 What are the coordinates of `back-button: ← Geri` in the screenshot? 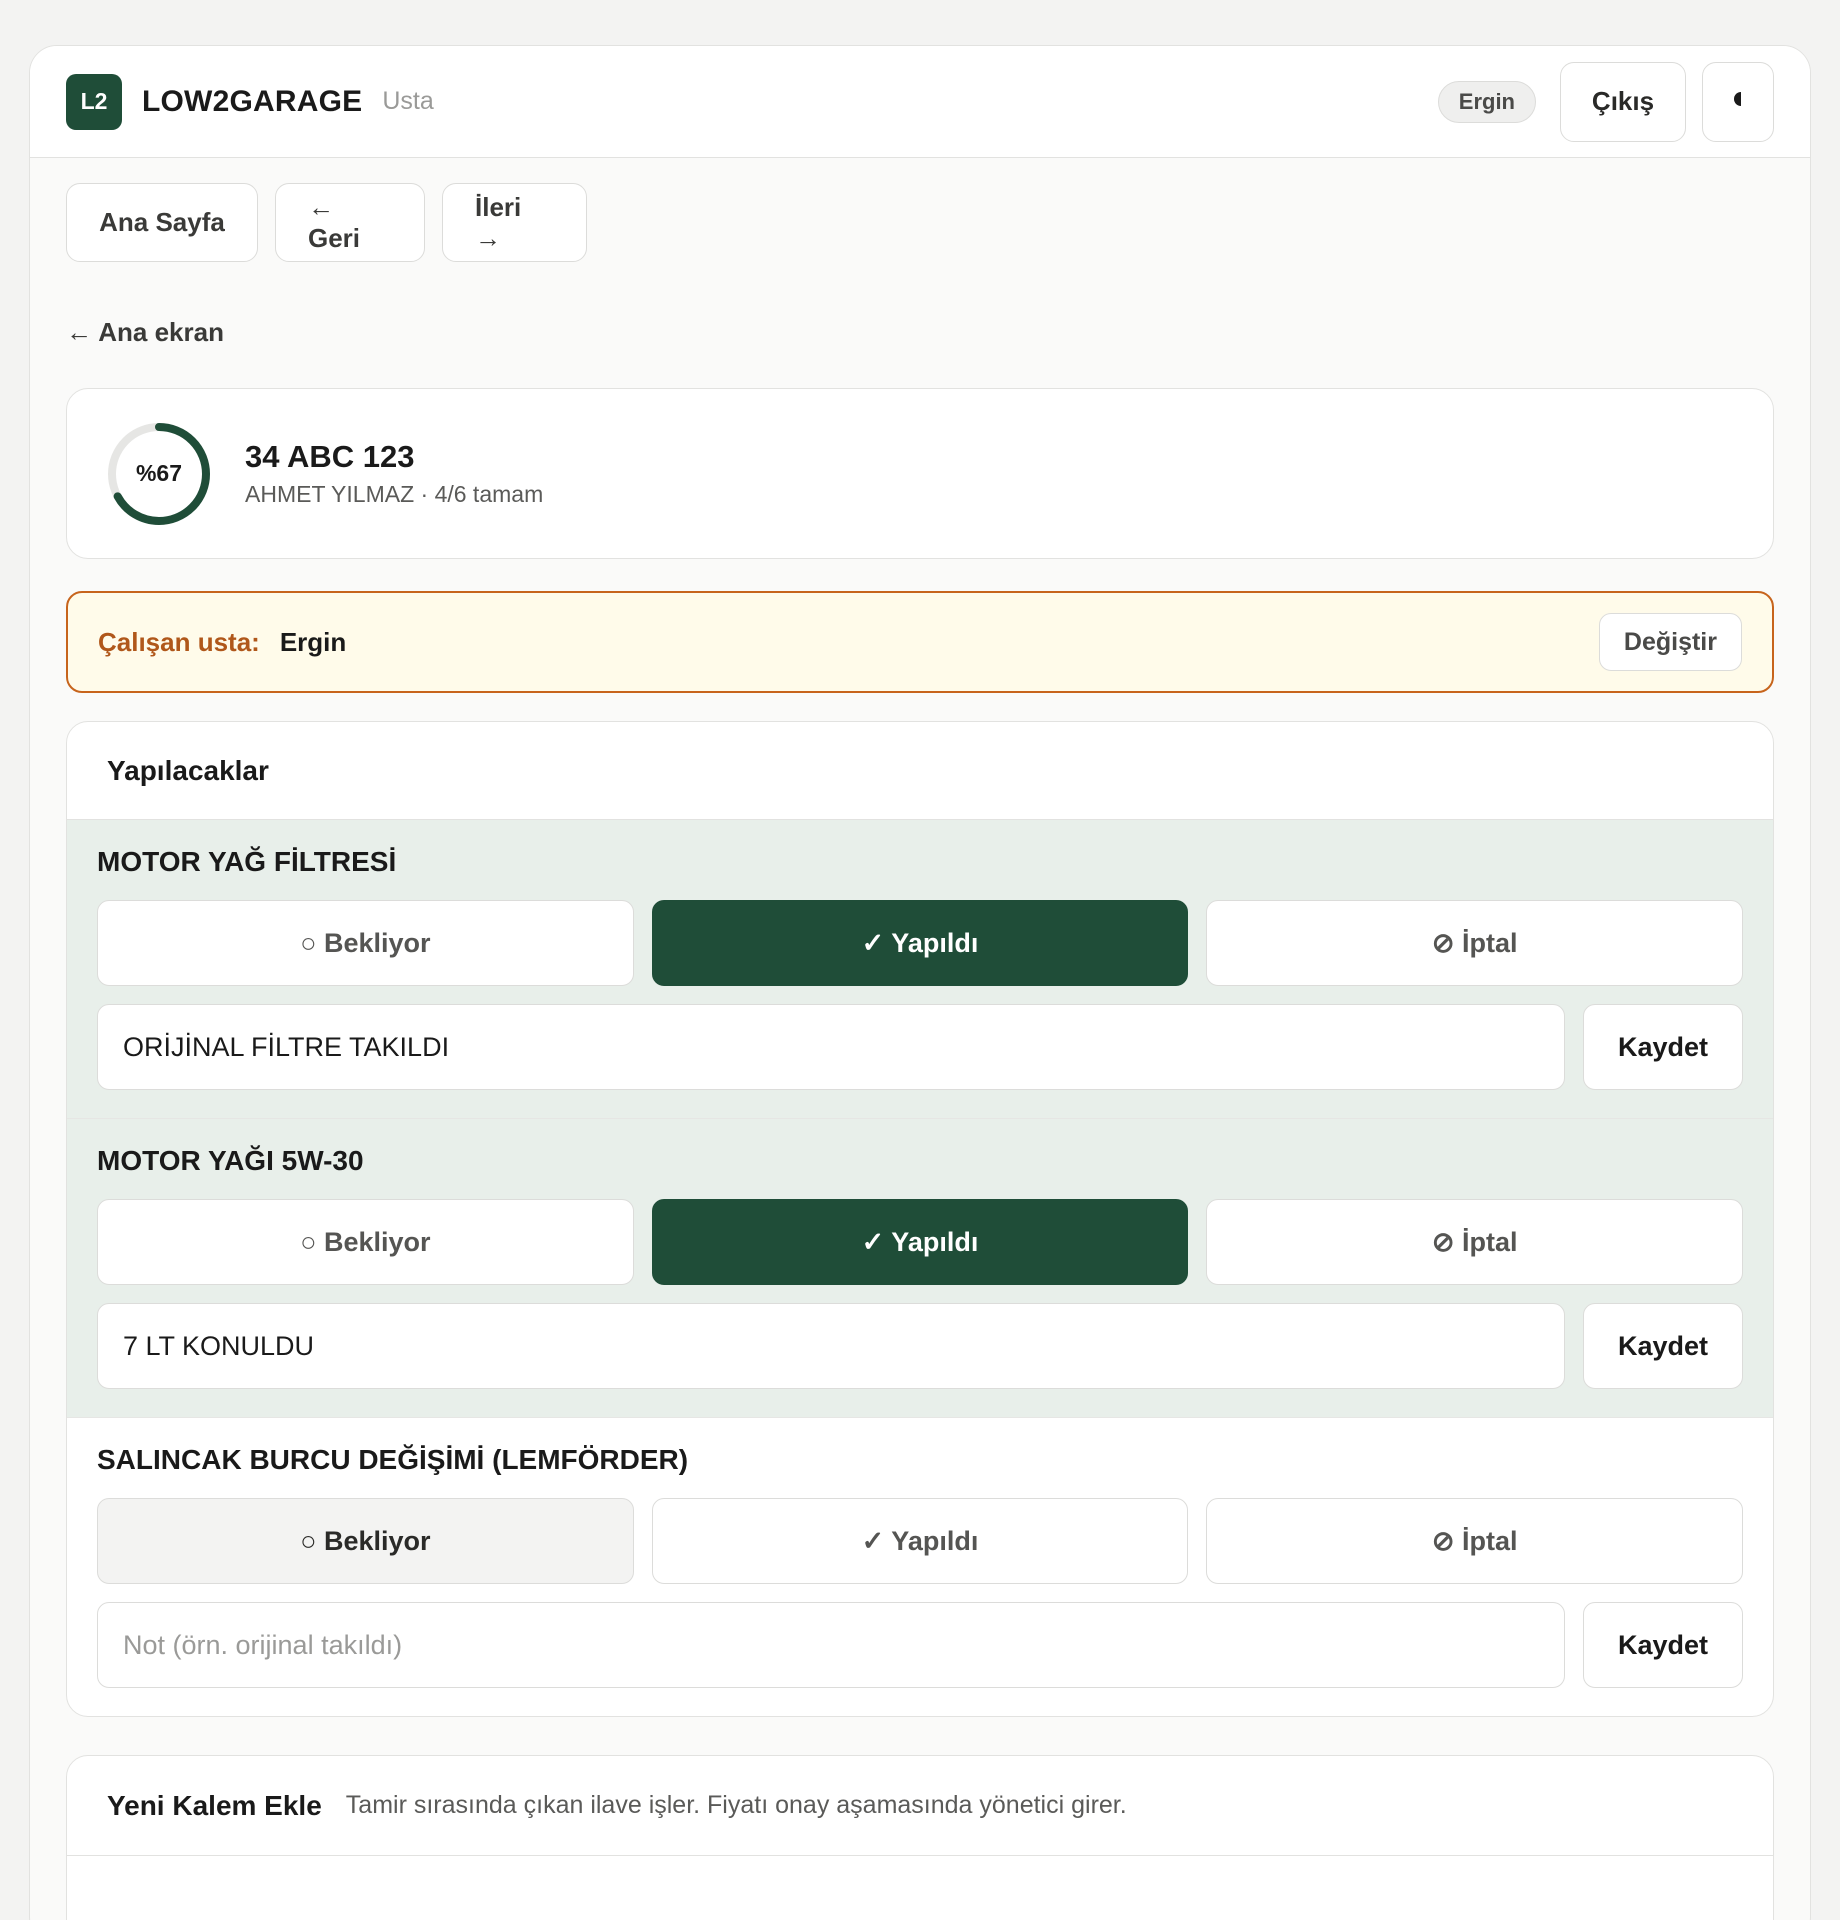 It's located at (350, 222).